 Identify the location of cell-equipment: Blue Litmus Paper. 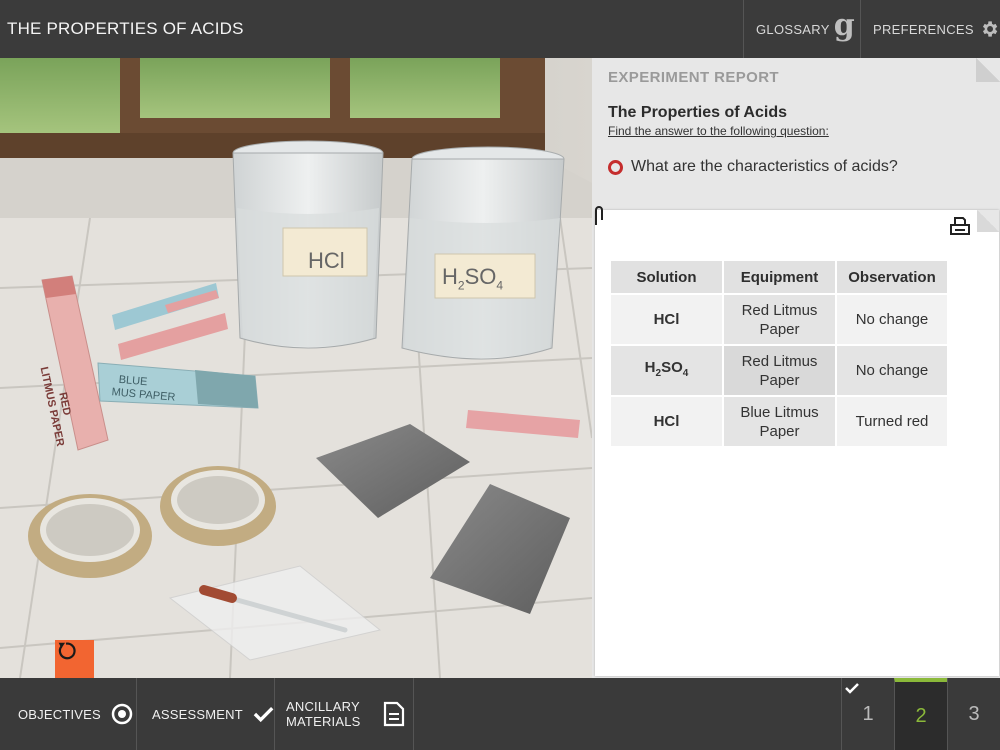
(779, 421).